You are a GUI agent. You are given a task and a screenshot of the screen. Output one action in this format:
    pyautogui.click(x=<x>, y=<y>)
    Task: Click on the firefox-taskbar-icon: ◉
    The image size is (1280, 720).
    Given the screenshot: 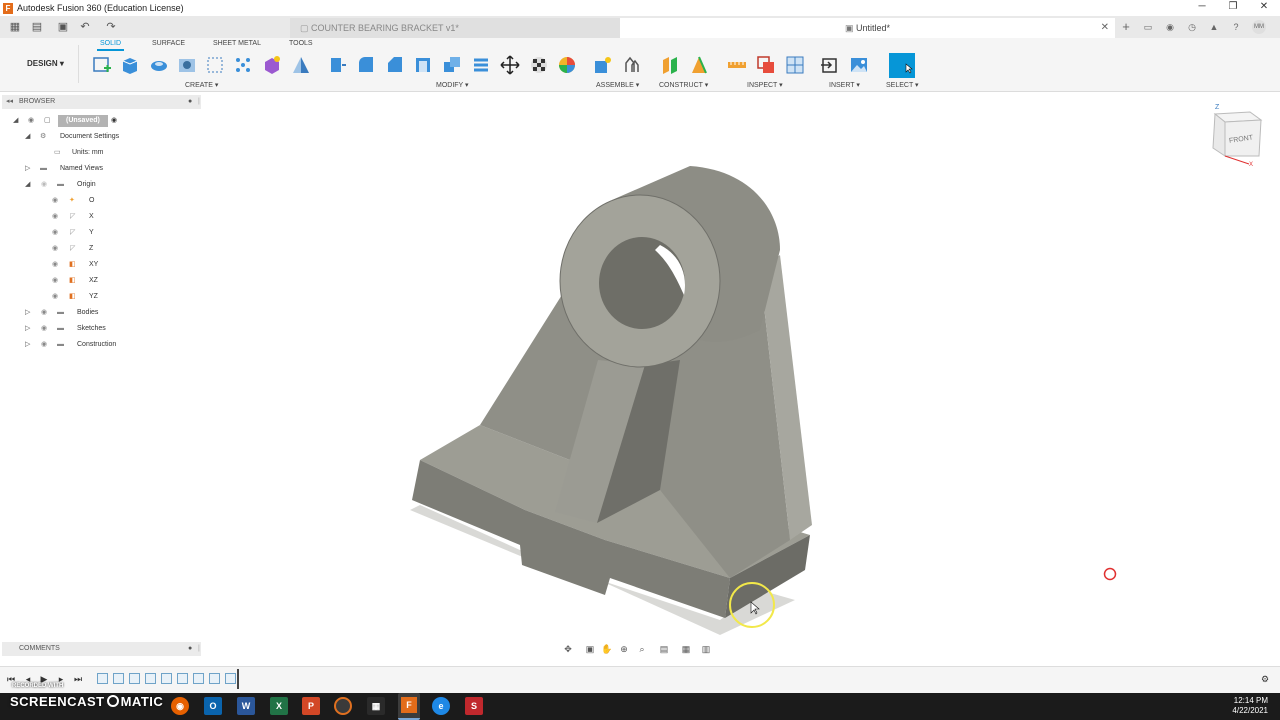 What is the action you would take?
    pyautogui.click(x=180, y=706)
    